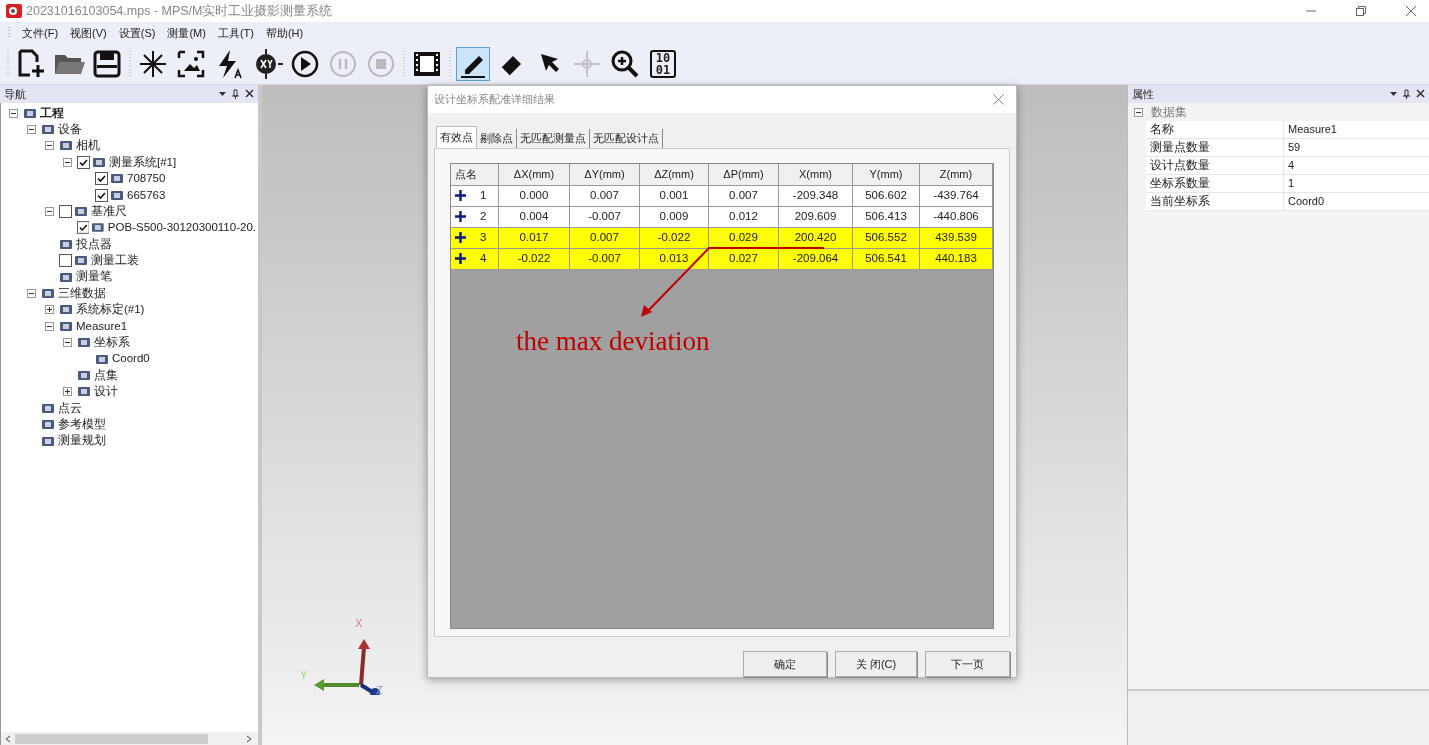 Image resolution: width=1429 pixels, height=745 pixels. What do you see at coordinates (235, 33) in the screenshot?
I see `menu-item: 工具(T)` at bounding box center [235, 33].